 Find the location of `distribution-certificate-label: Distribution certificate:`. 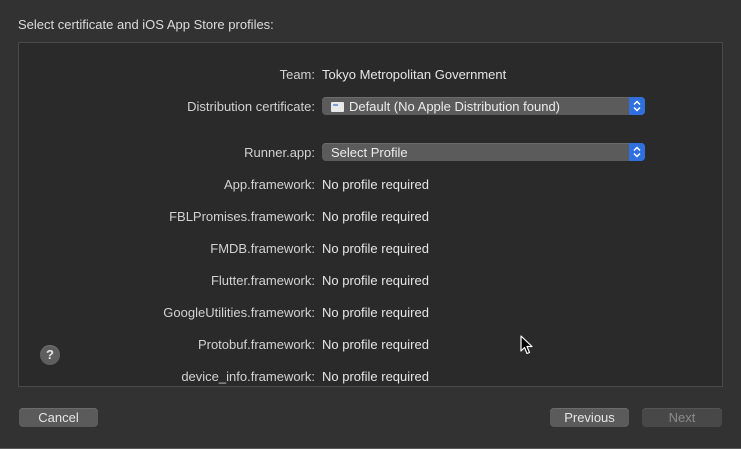

distribution-certificate-label: Distribution certificate: is located at coordinates (251, 106).